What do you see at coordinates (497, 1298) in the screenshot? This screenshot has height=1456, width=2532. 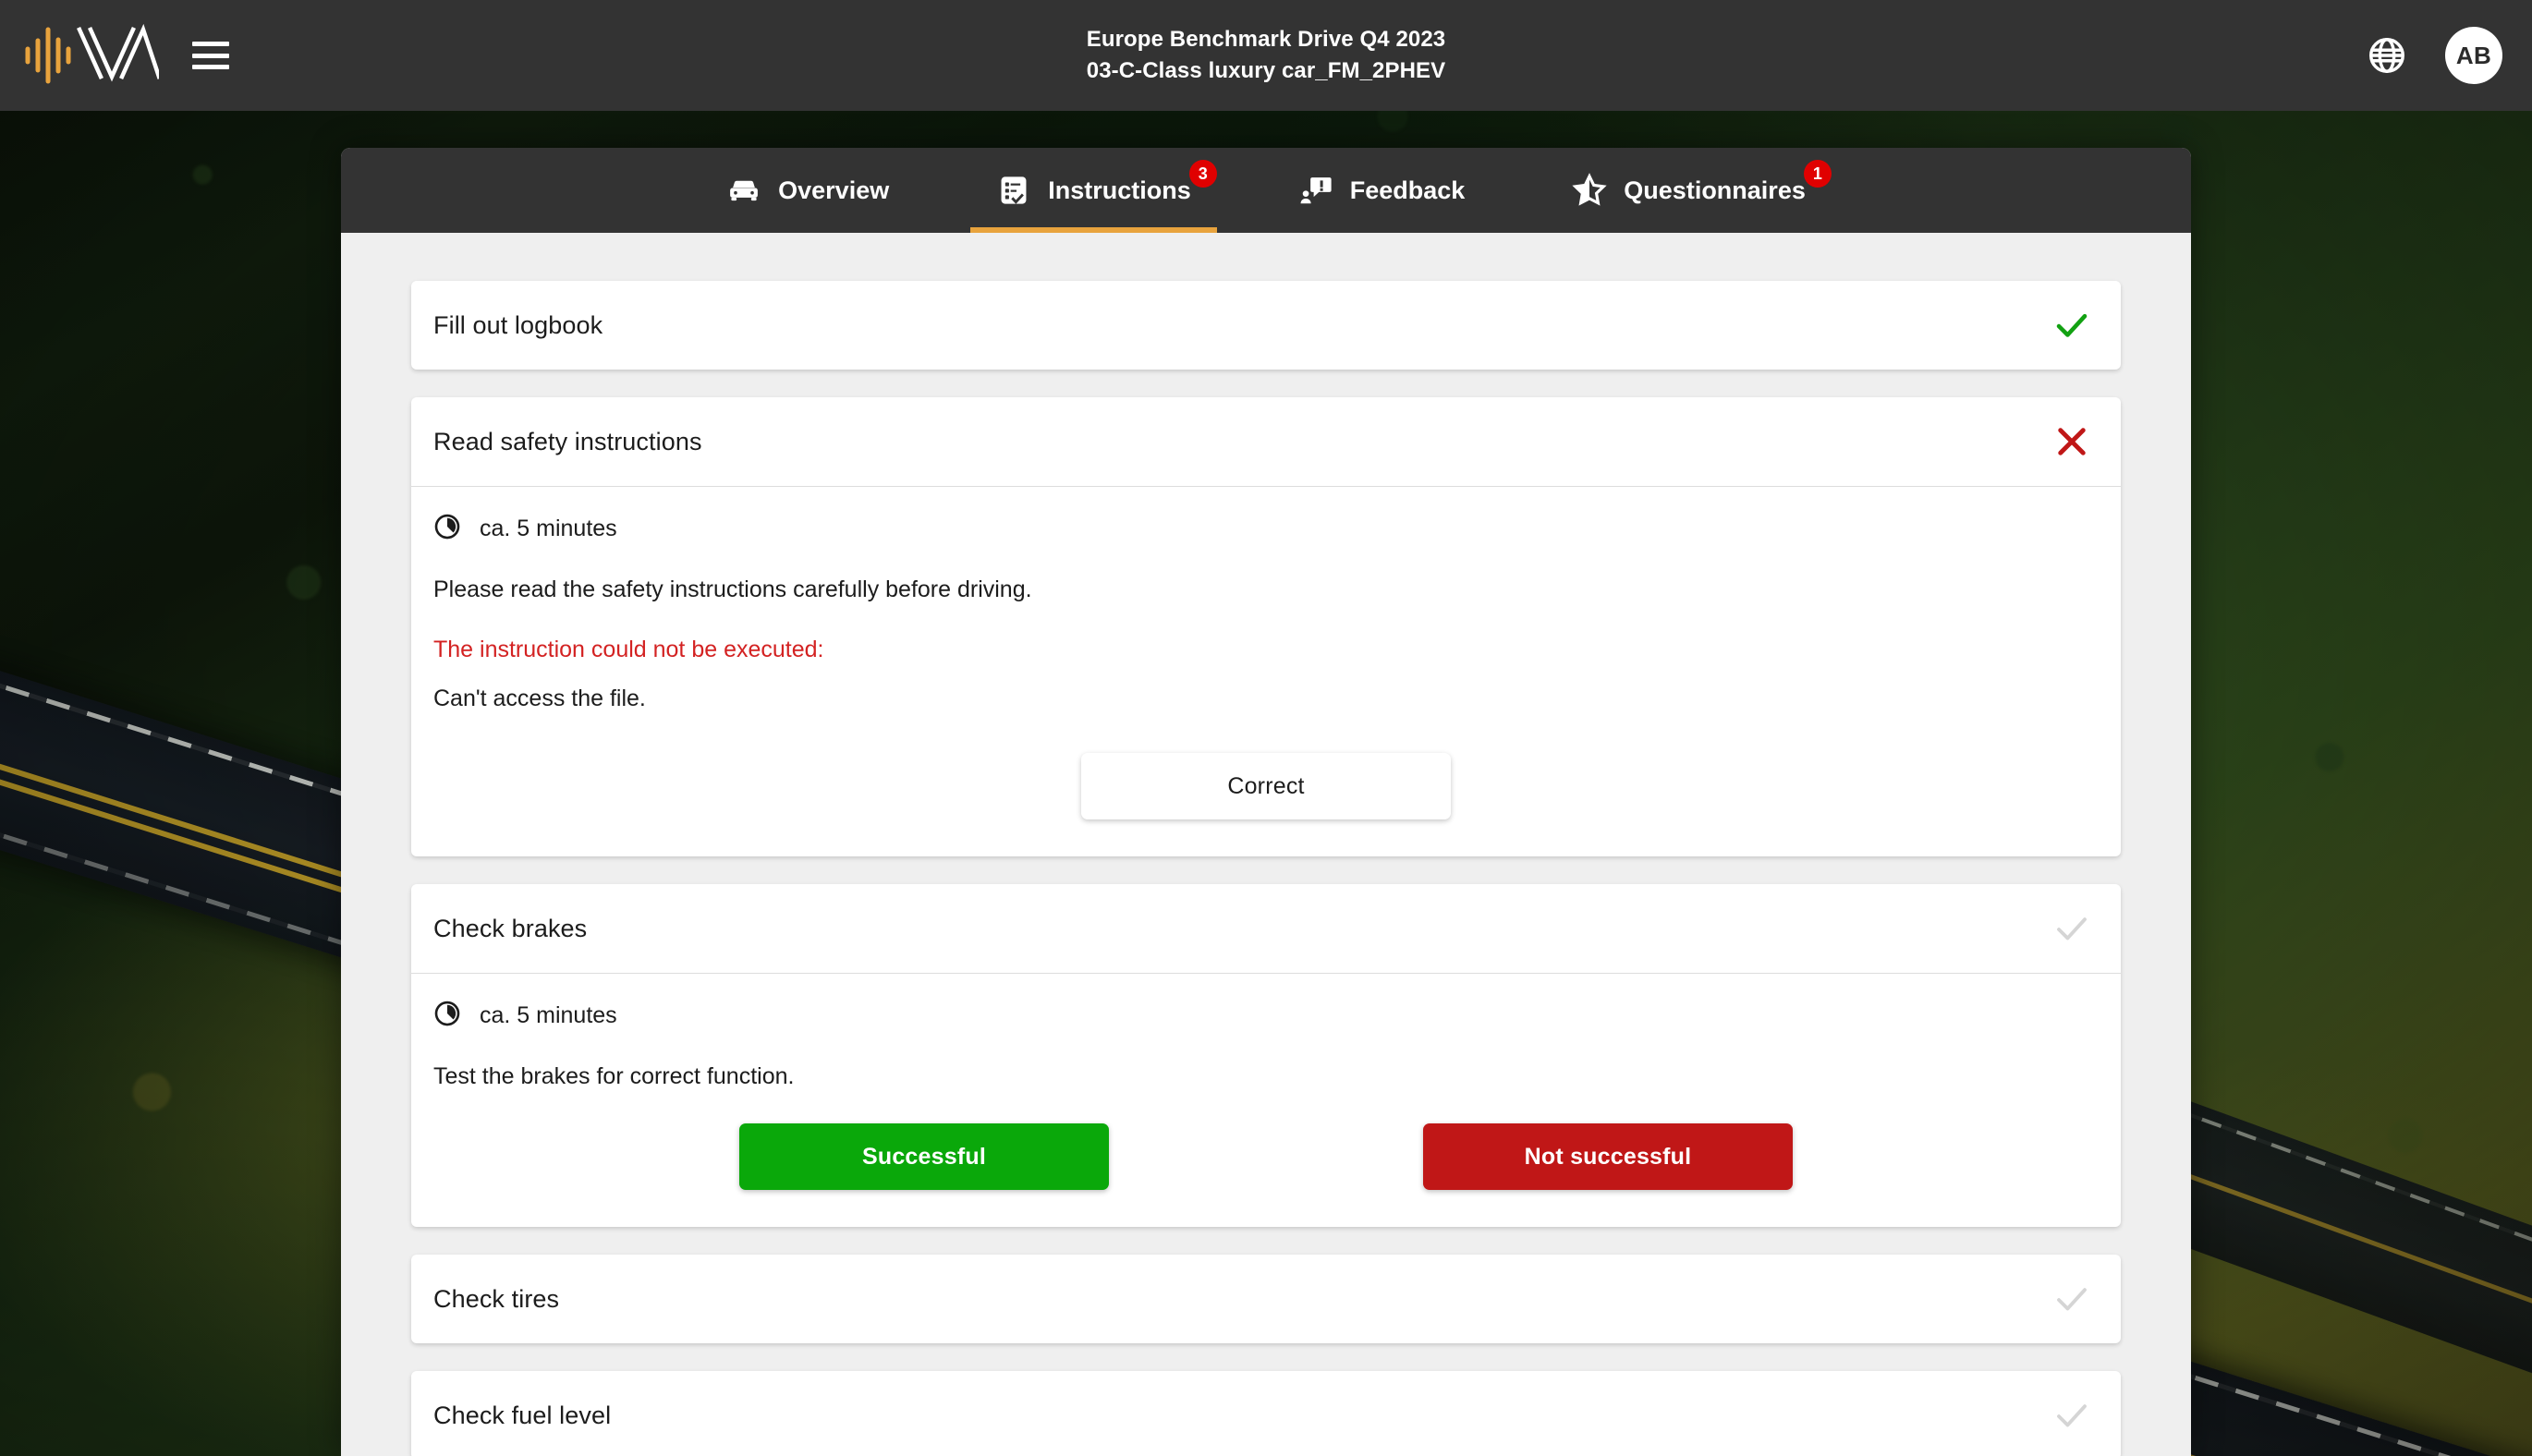 I see `instruction-title: Check tires` at bounding box center [497, 1298].